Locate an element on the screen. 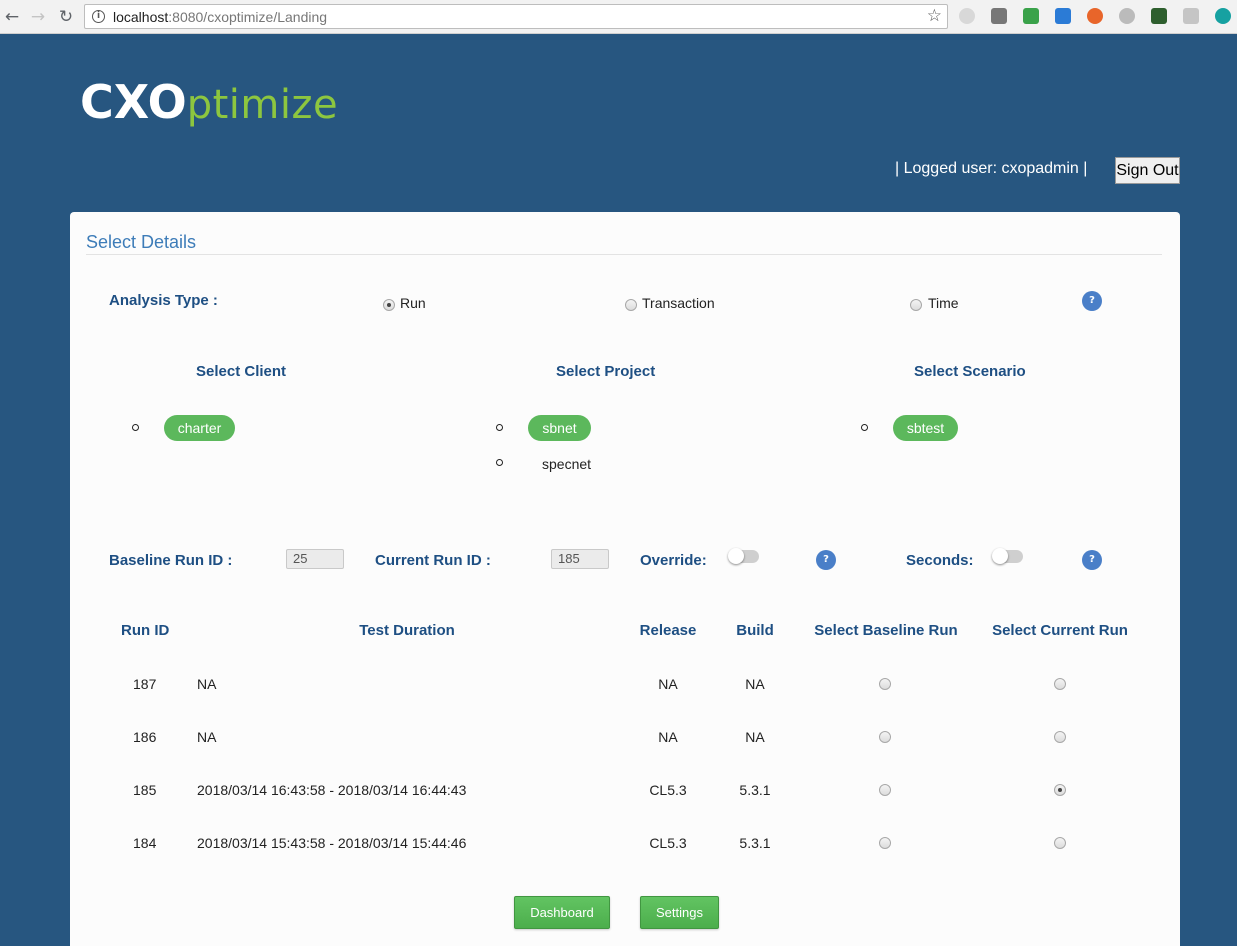  back-arrow-icon: ← is located at coordinates (12, 17).